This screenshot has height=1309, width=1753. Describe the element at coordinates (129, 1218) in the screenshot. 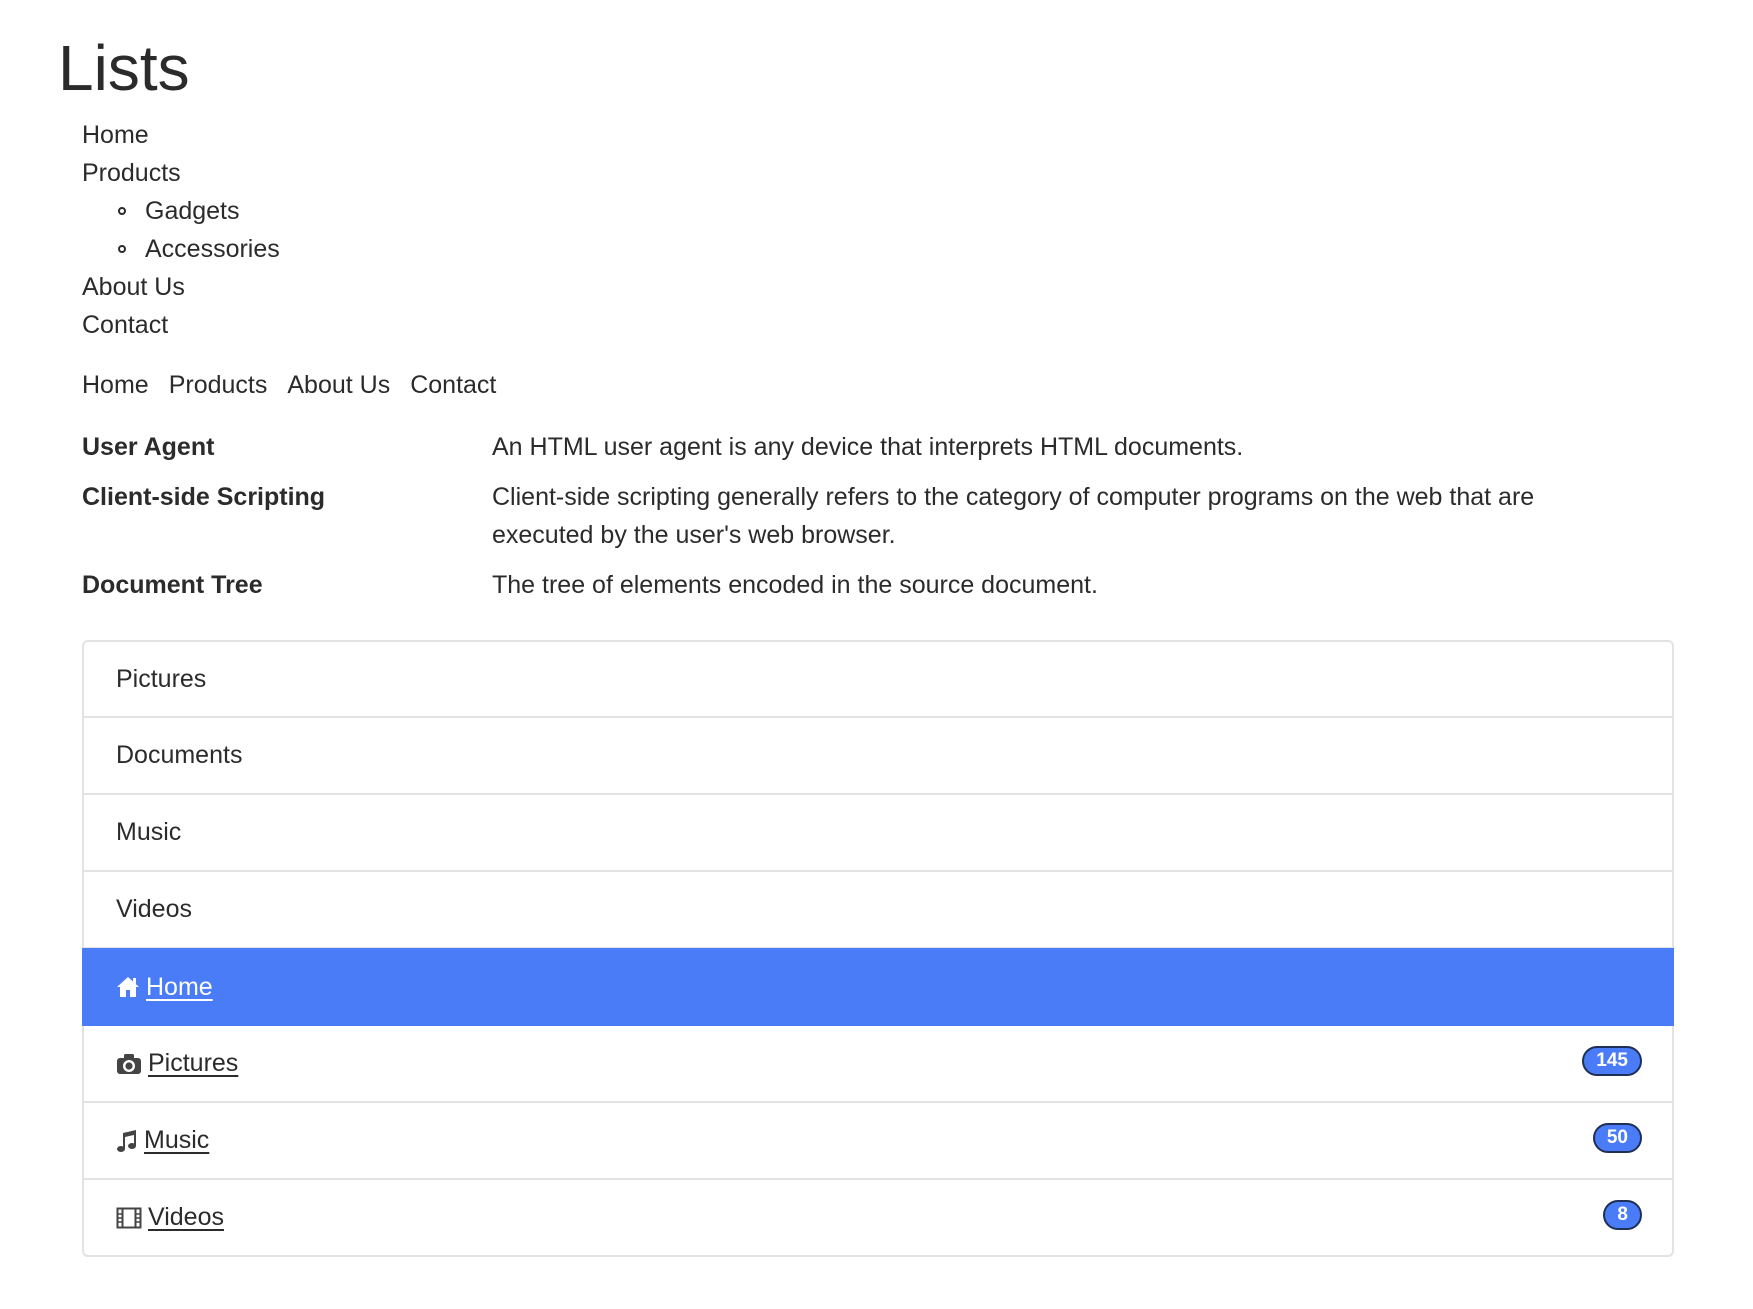

I see `film-icon` at that location.